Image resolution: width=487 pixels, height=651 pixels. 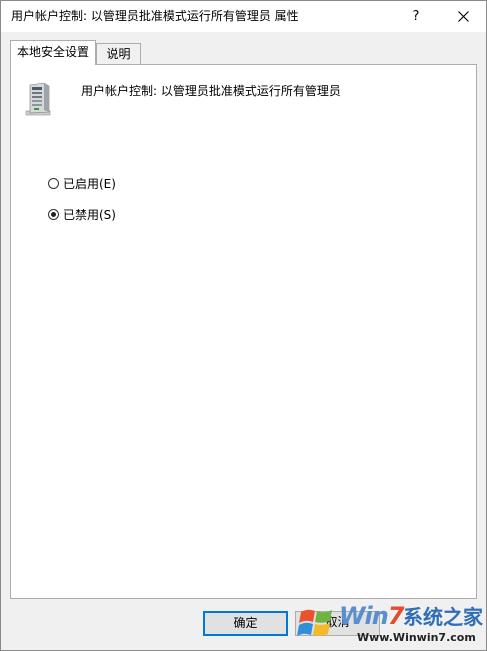 I want to click on radio-disabled: 已禁用(S), so click(x=82, y=214).